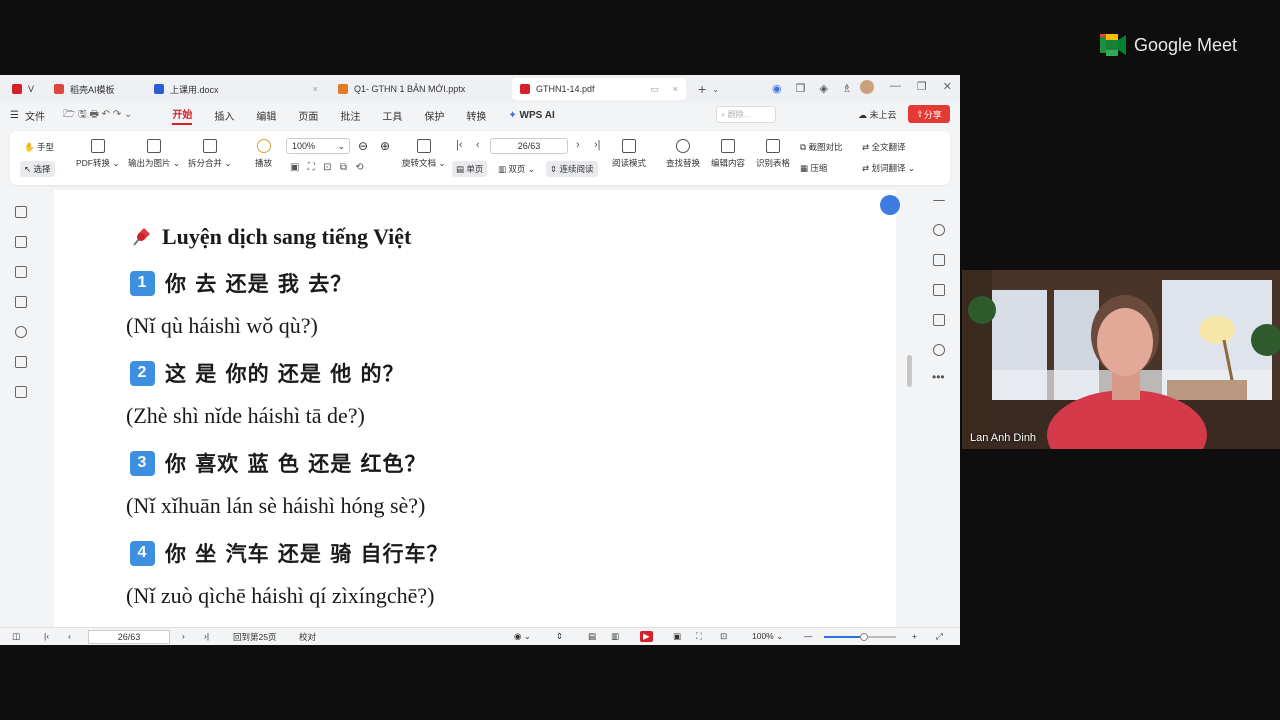 Image resolution: width=1280 pixels, height=720 pixels. Describe the element at coordinates (522, 636) in the screenshot. I see `eye-icon: ◉ ⌄` at that location.